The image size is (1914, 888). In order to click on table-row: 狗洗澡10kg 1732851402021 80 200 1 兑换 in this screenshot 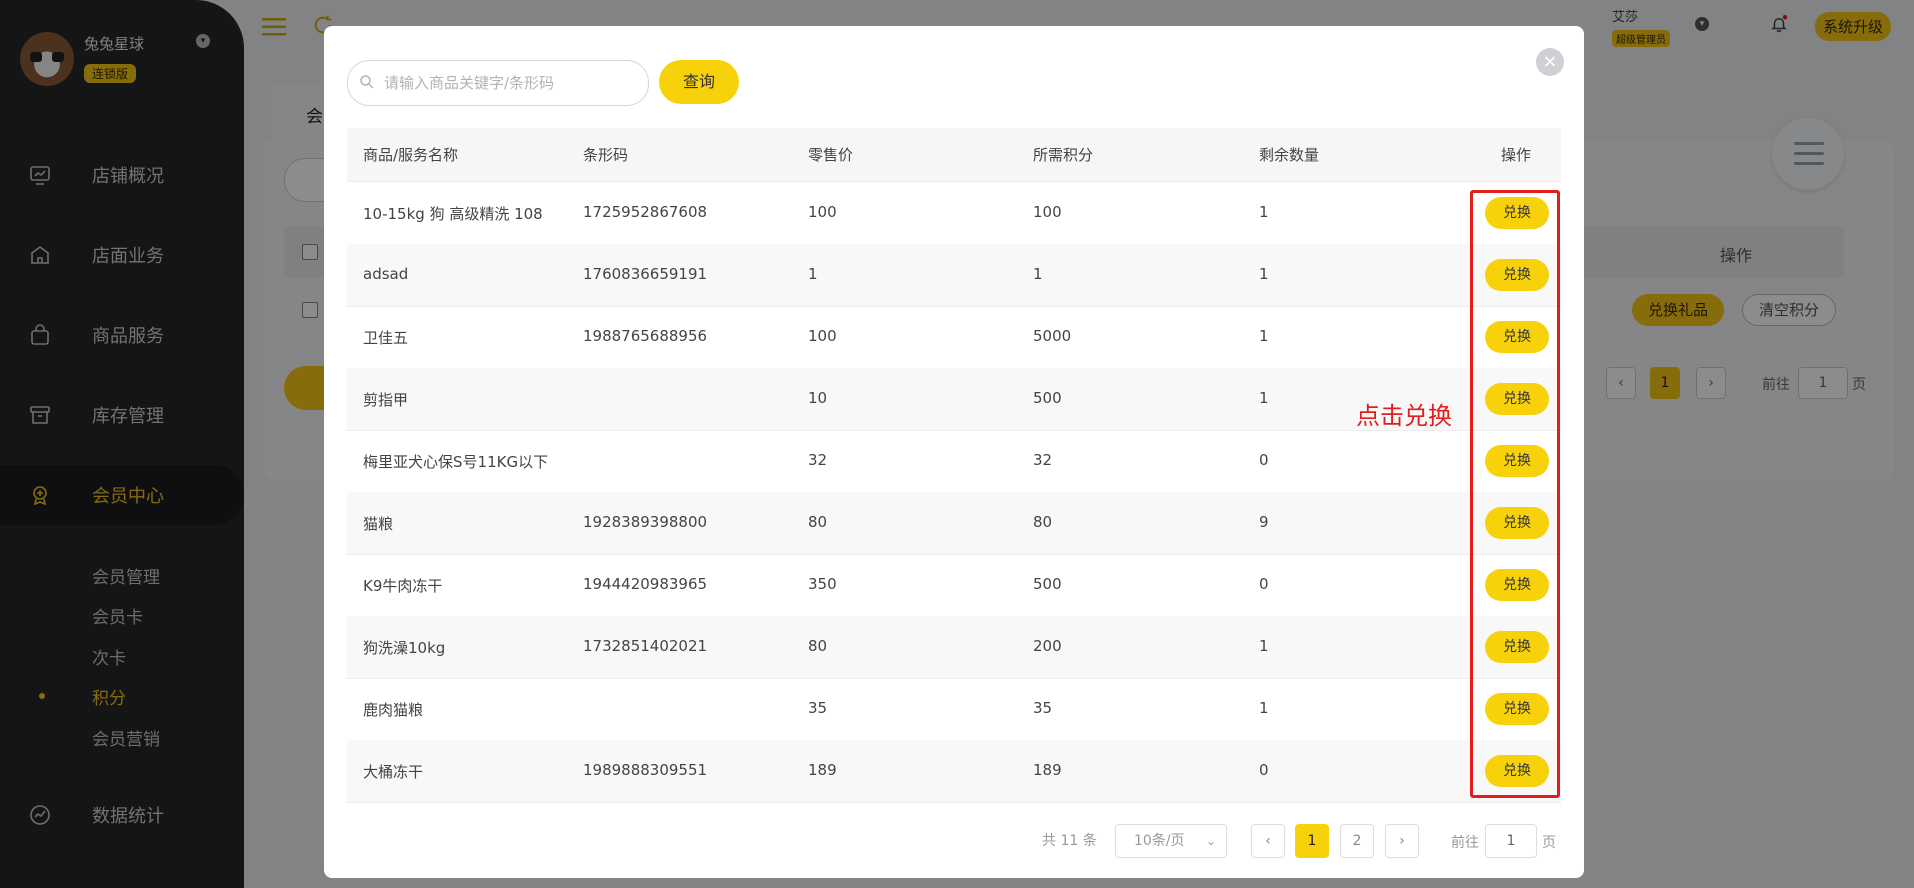, I will do `click(954, 647)`.